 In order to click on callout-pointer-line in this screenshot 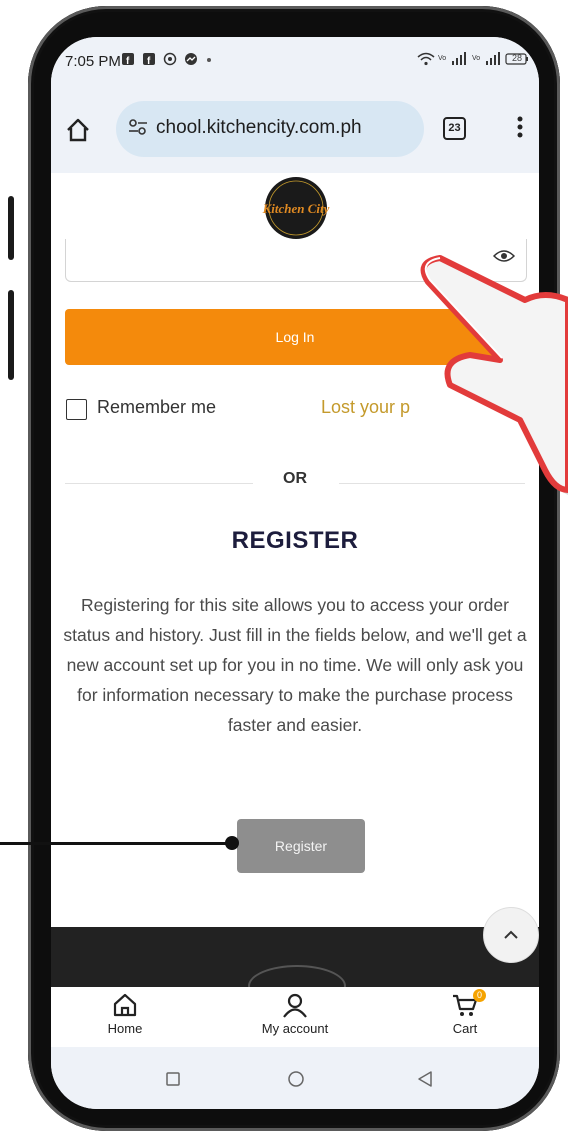, I will do `click(116, 843)`.